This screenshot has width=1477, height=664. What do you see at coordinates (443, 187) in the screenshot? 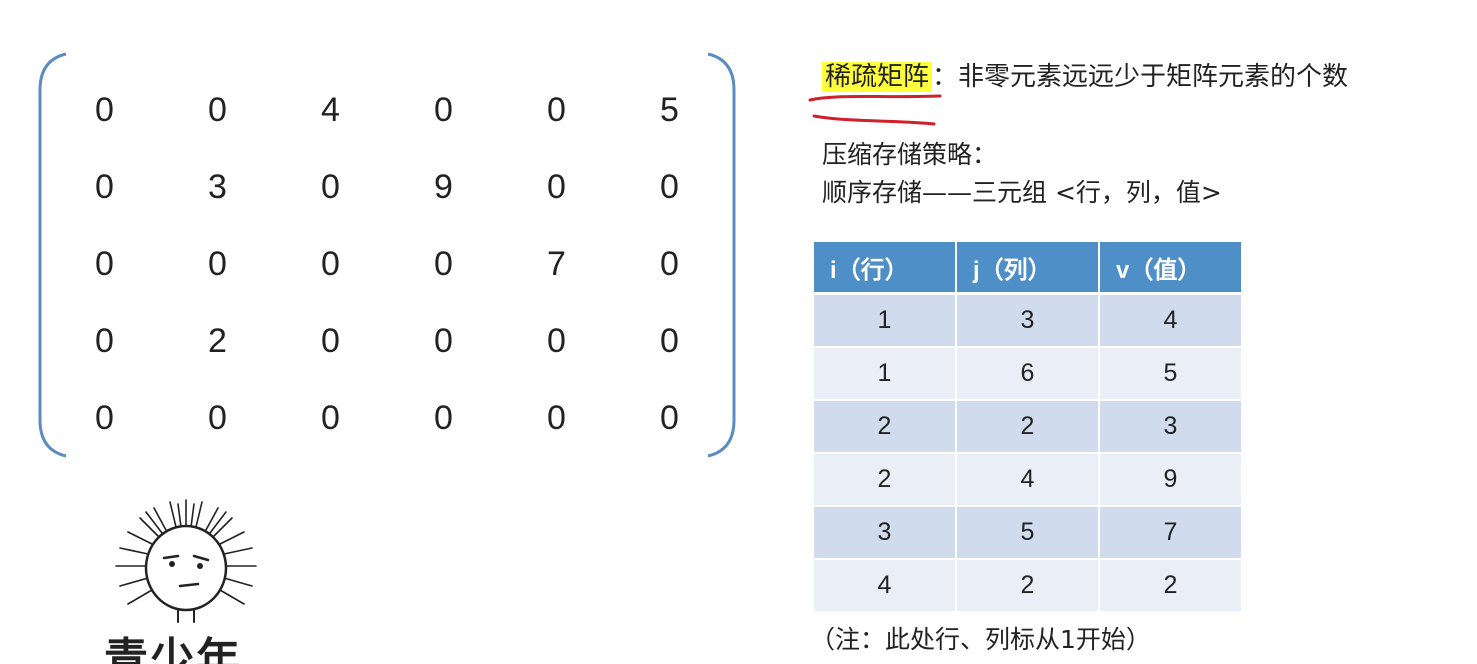
I see `matrix-cell: 9` at bounding box center [443, 187].